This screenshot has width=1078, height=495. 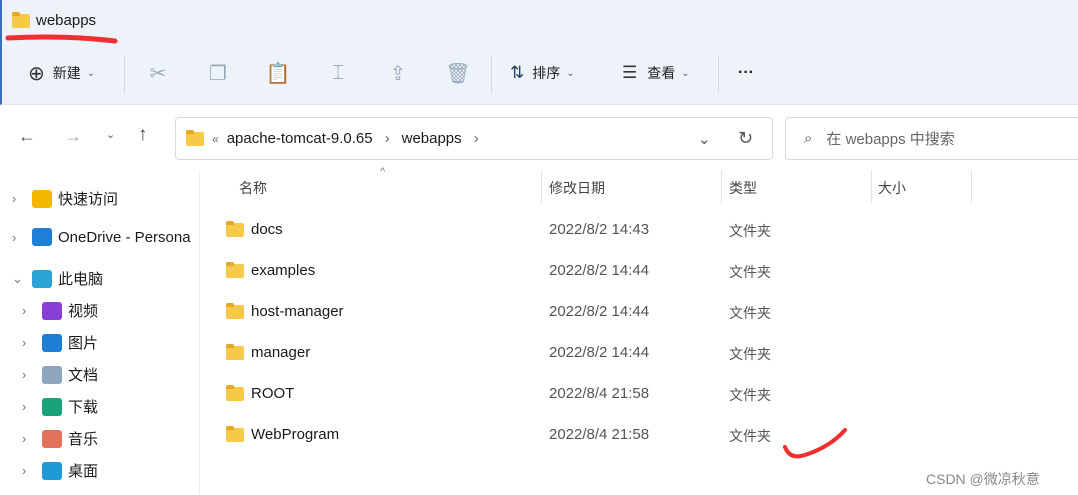 I want to click on scissors-icon: ✂, so click(x=158, y=73).